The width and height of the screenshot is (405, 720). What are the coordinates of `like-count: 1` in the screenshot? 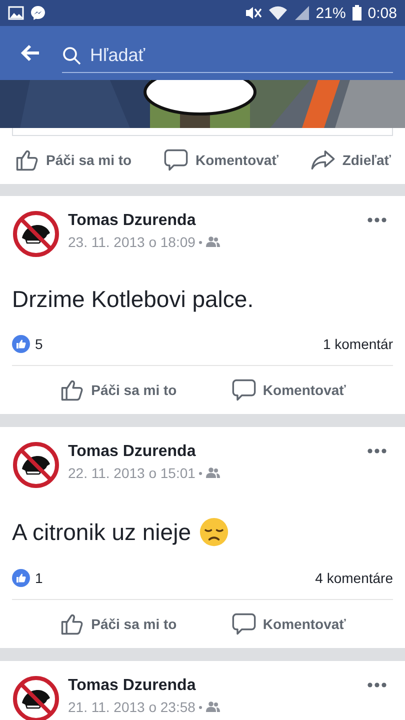 It's located at (39, 578).